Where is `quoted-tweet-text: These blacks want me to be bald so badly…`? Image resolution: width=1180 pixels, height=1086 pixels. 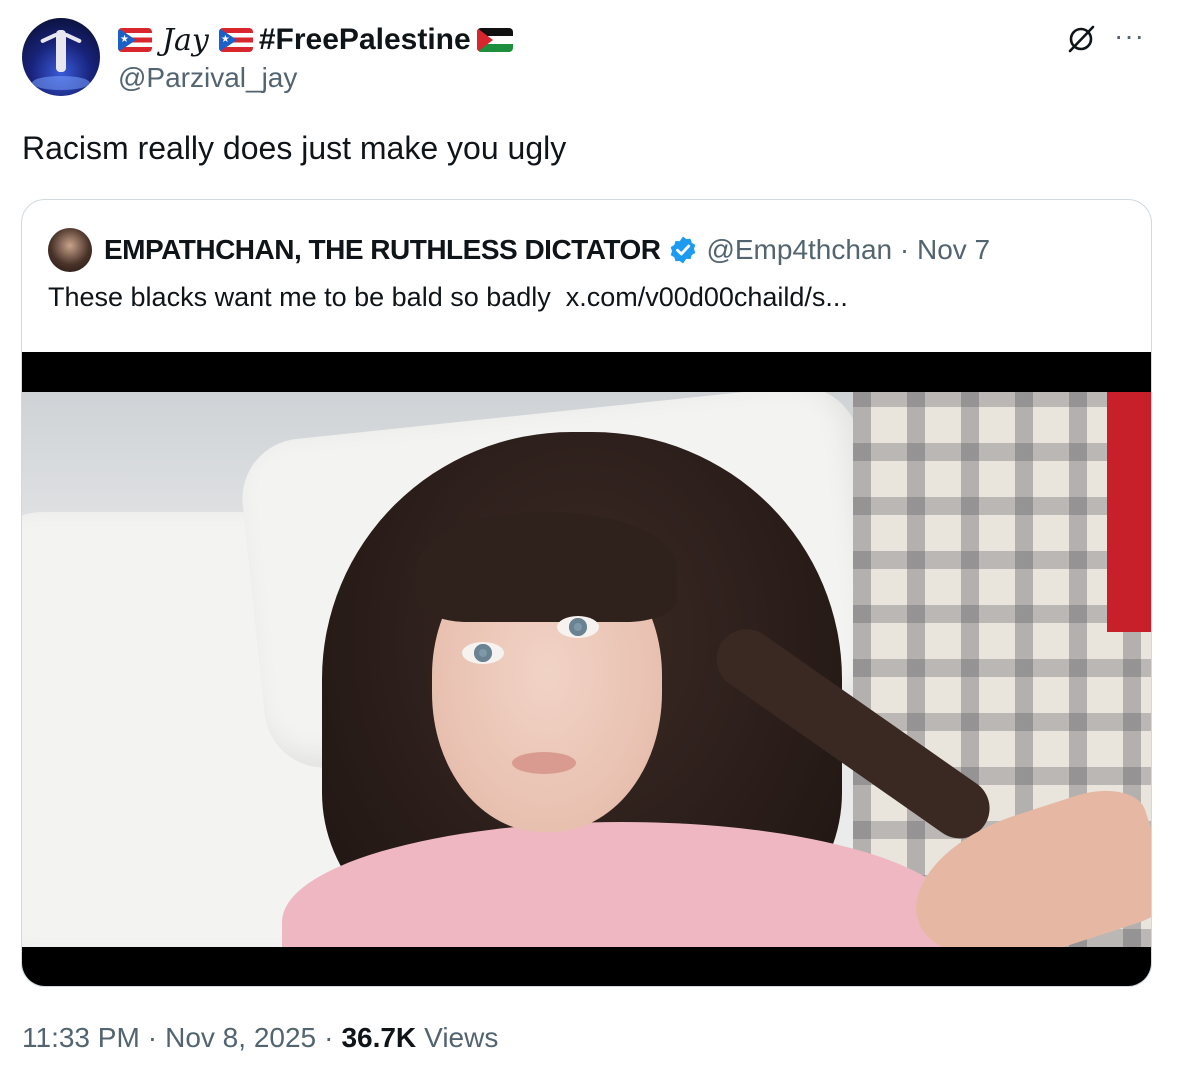 quoted-tweet-text: These blacks want me to be bald so badly… is located at coordinates (448, 297).